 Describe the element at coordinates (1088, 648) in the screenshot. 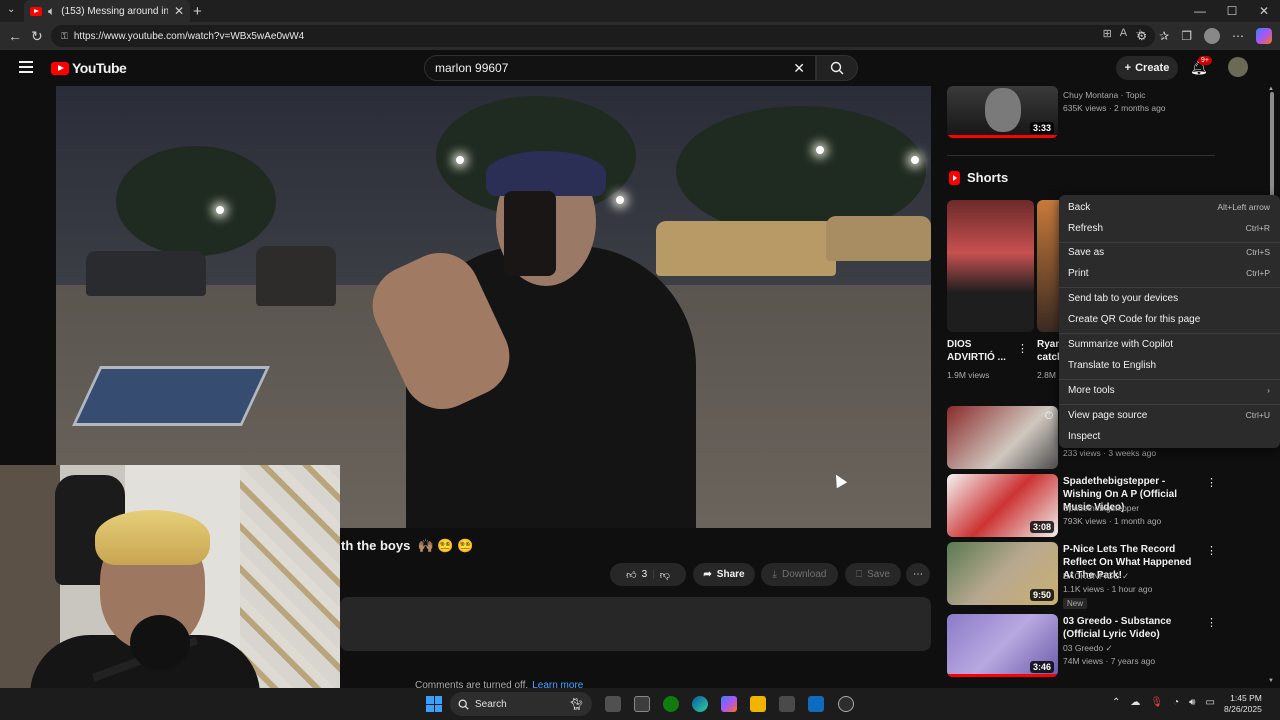

I see `related-video-channel: 03 Greedo ✓` at that location.